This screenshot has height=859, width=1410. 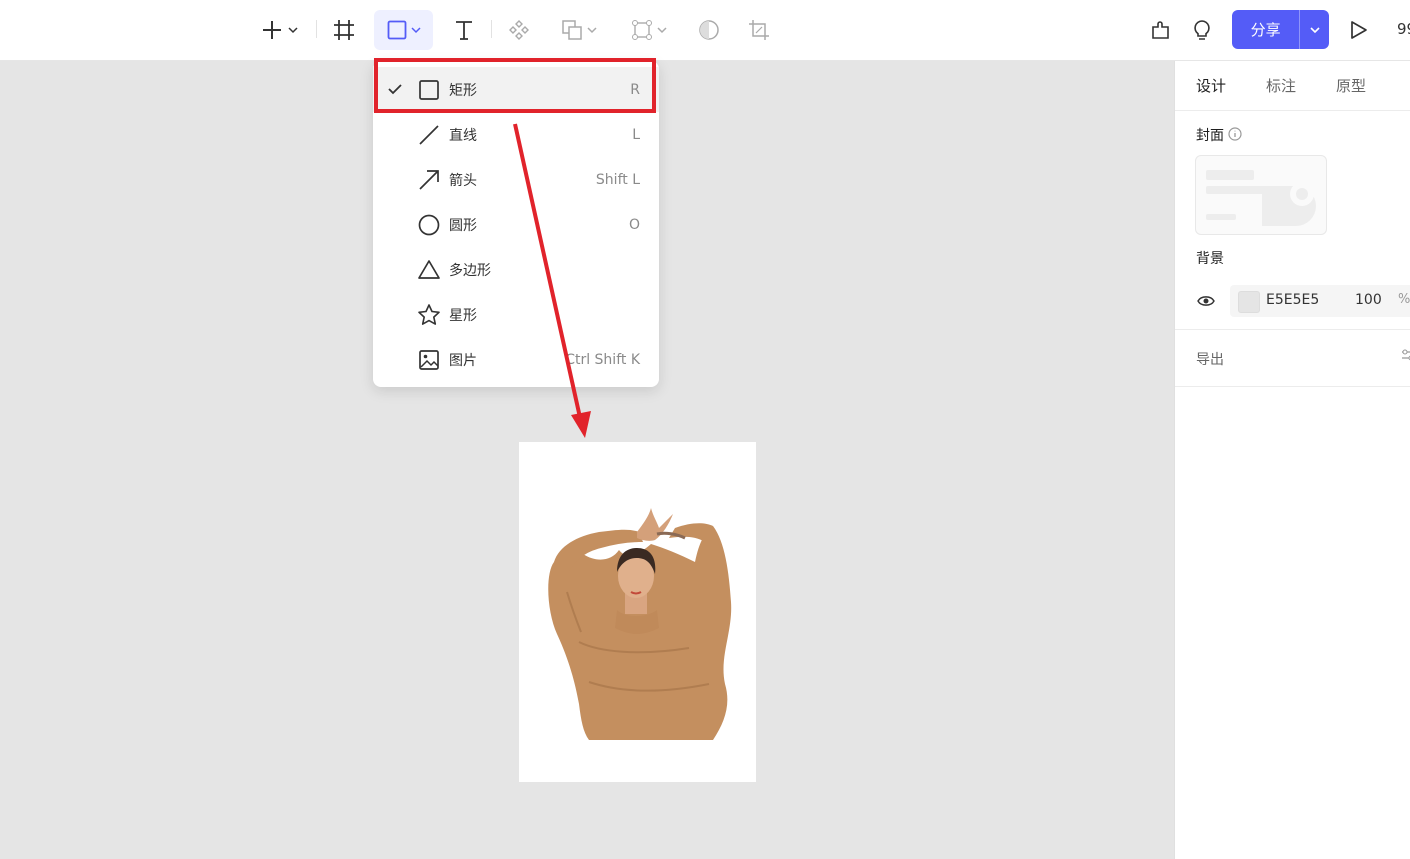 I want to click on eye-icon, so click(x=1206, y=301).